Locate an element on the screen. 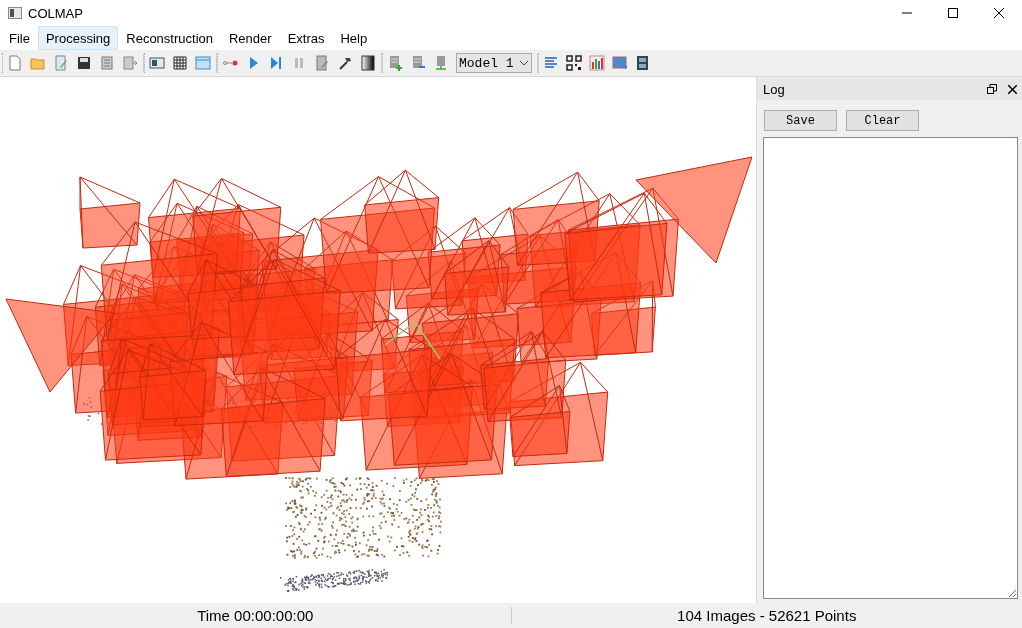  gradient-icon is located at coordinates (368, 63).